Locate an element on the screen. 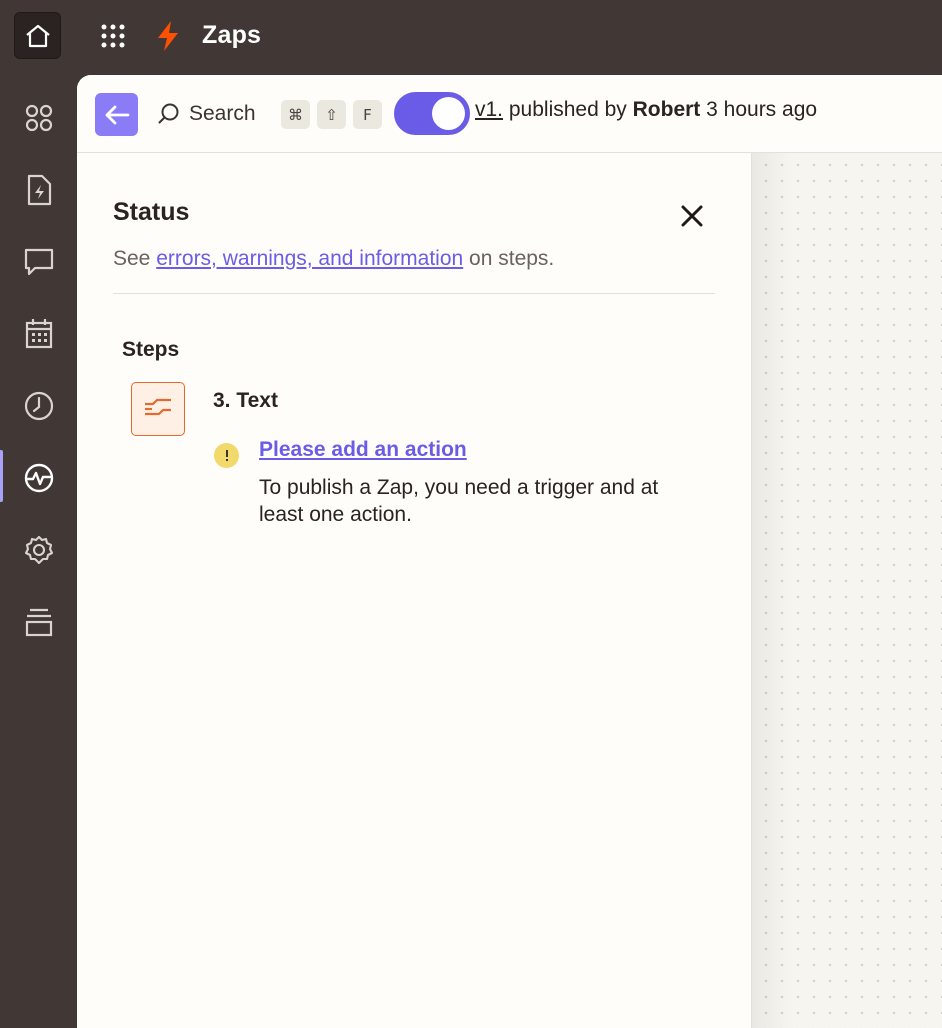 The image size is (942, 1028). text-step-icon is located at coordinates (158, 409).